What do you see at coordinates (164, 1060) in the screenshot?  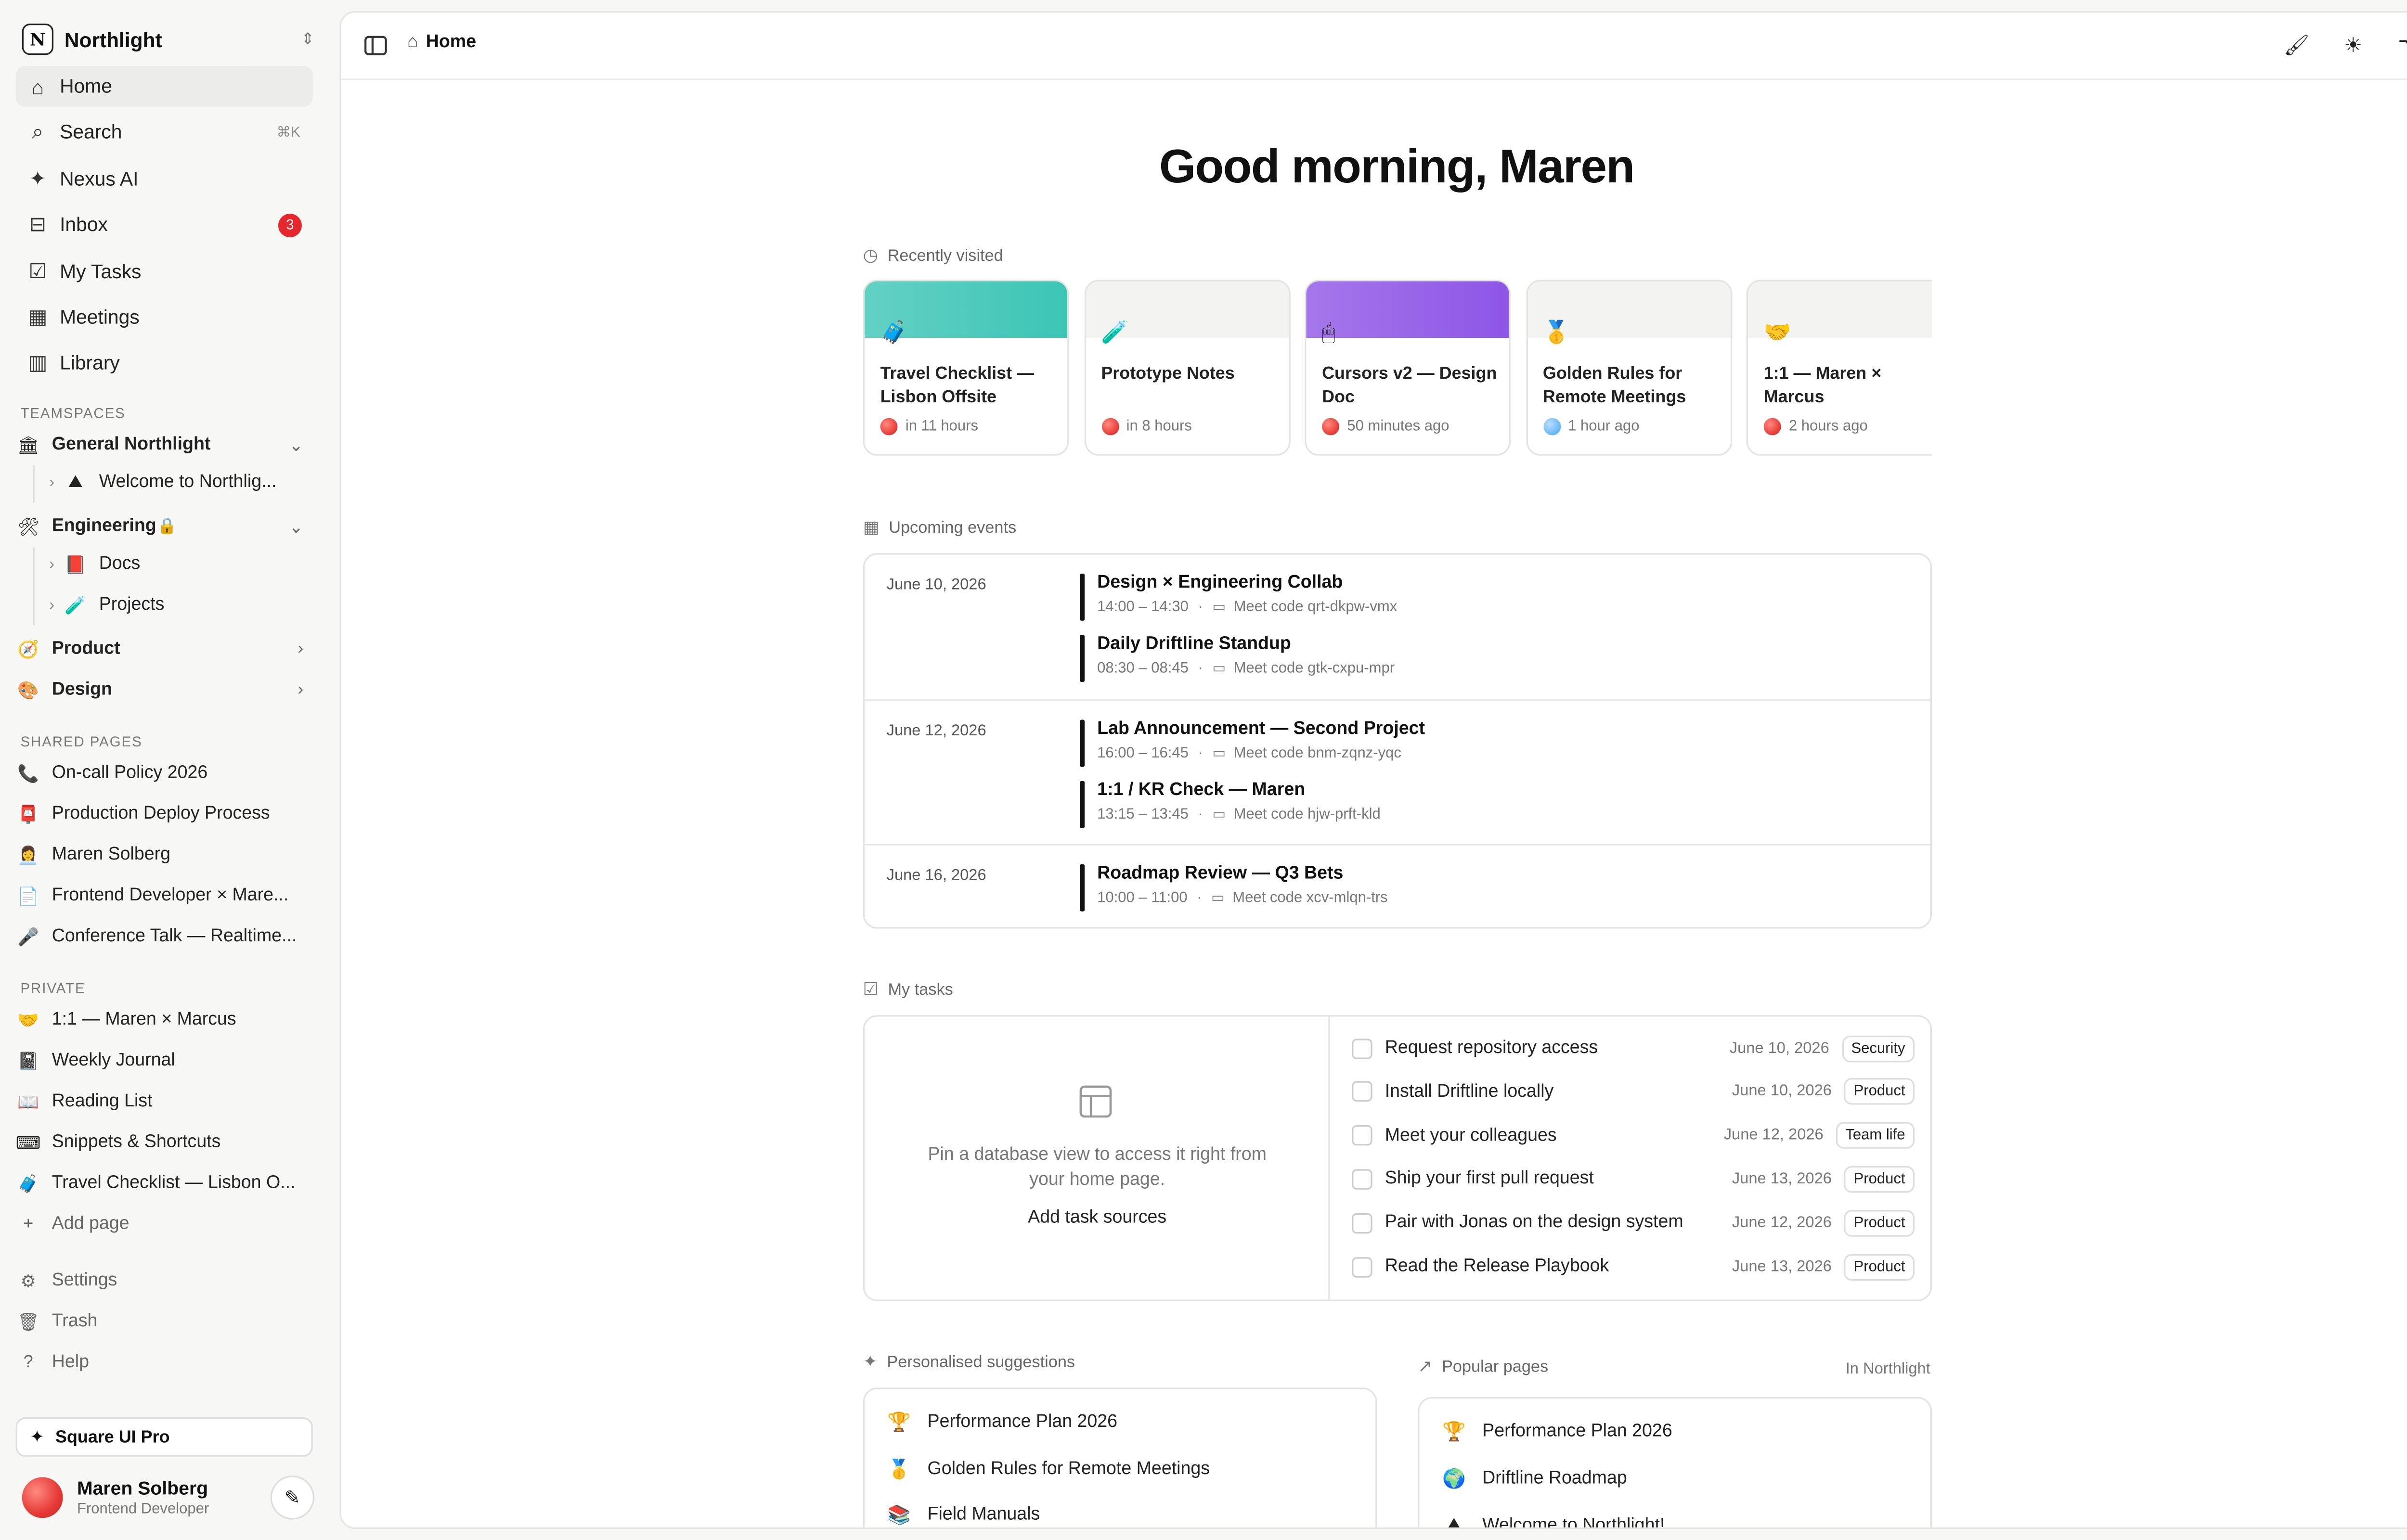 I see `sidebar-page-item: 📓 Weekly Journal` at bounding box center [164, 1060].